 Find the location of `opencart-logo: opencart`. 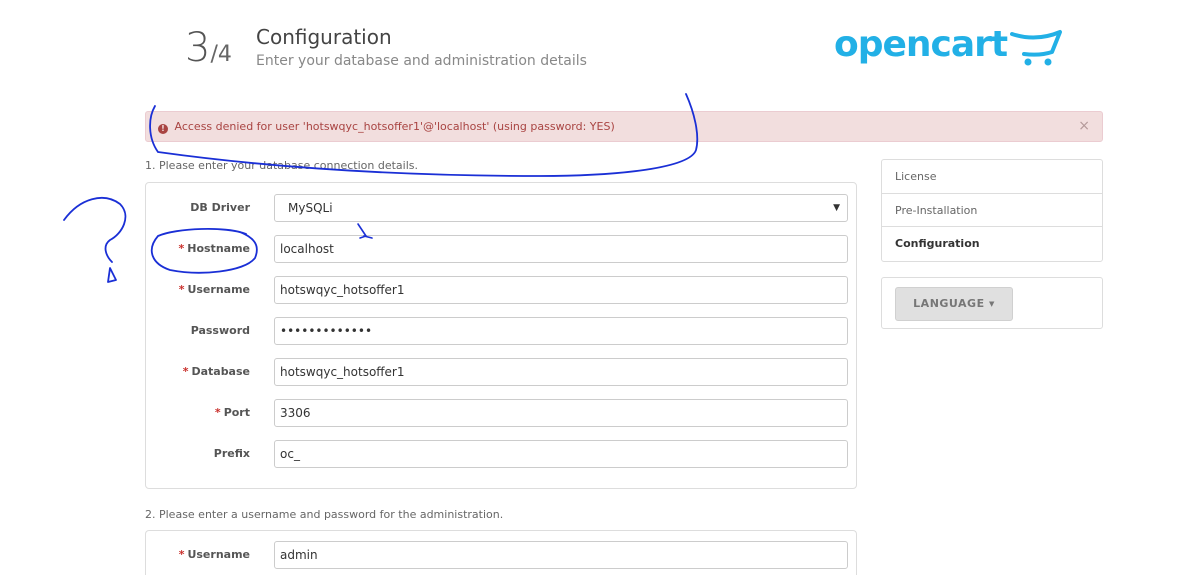

opencart-logo: opencart is located at coordinates (949, 47).